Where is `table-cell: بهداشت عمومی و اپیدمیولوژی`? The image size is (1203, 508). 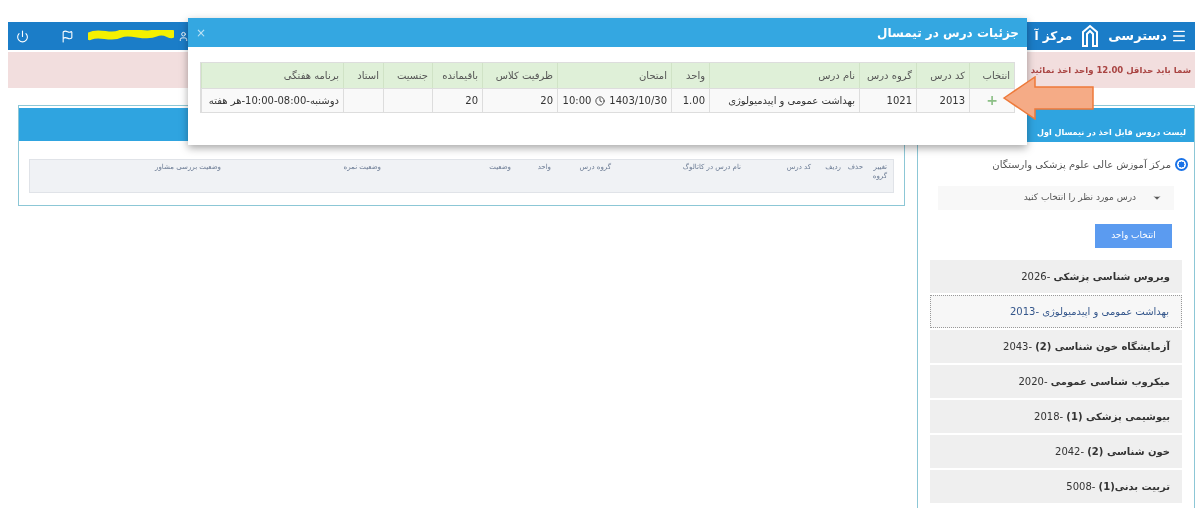
table-cell: بهداشت عمومی و اپیدمیولوژی is located at coordinates (784, 100).